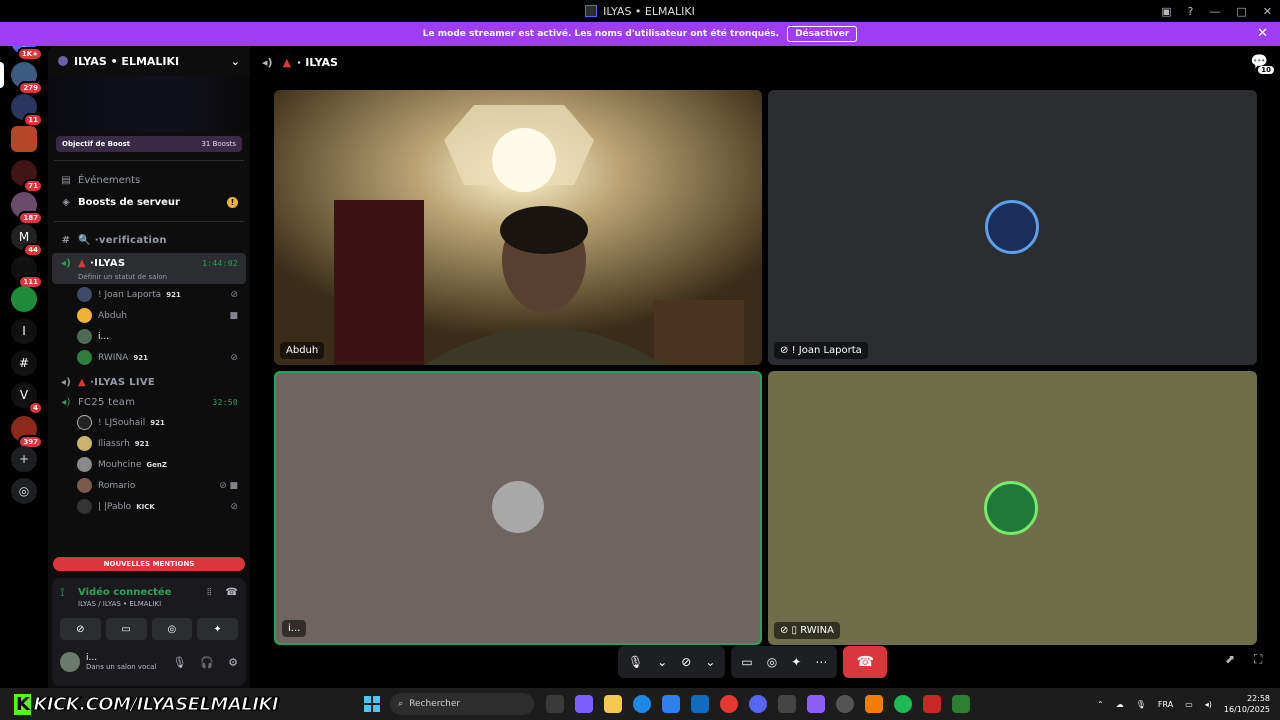  What do you see at coordinates (149, 180) in the screenshot?
I see `events-link: ▤ Événements` at bounding box center [149, 180].